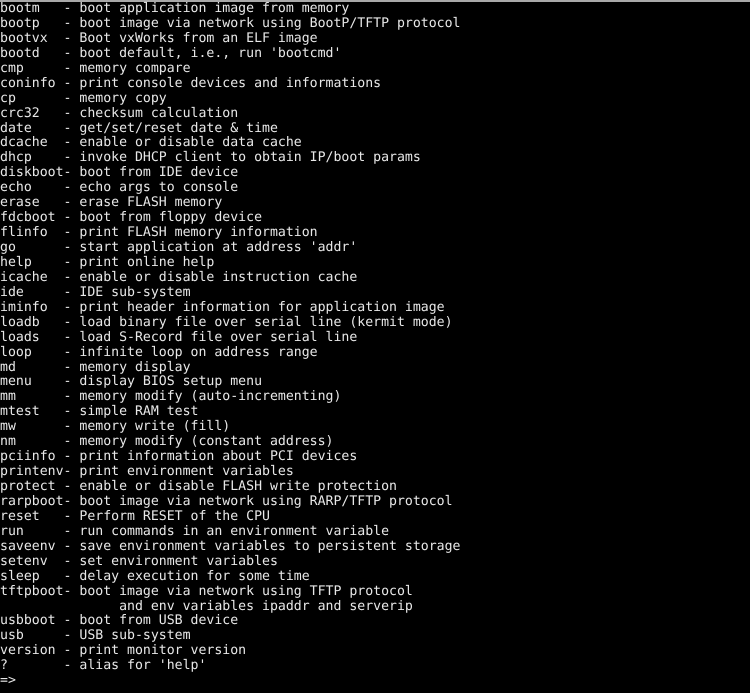 The image size is (750, 693). I want to click on console-line: usbboot - boot from USB device, so click(119, 621).